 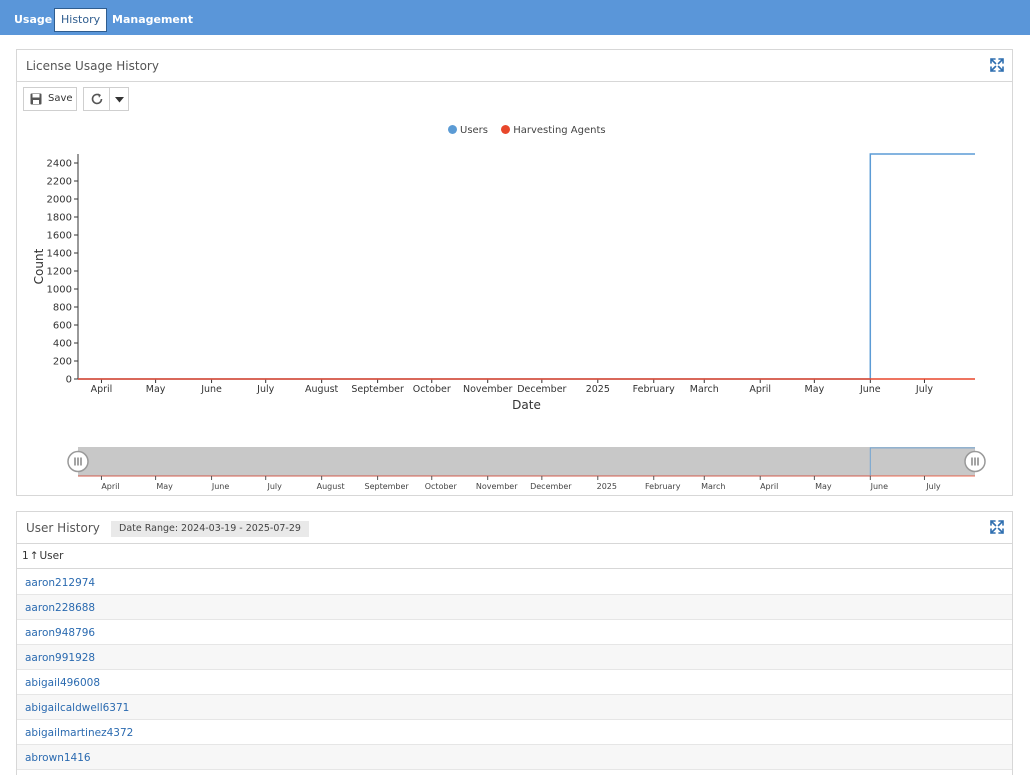 What do you see at coordinates (59, 236) in the screenshot?
I see `y-tick-label: 1600` at bounding box center [59, 236].